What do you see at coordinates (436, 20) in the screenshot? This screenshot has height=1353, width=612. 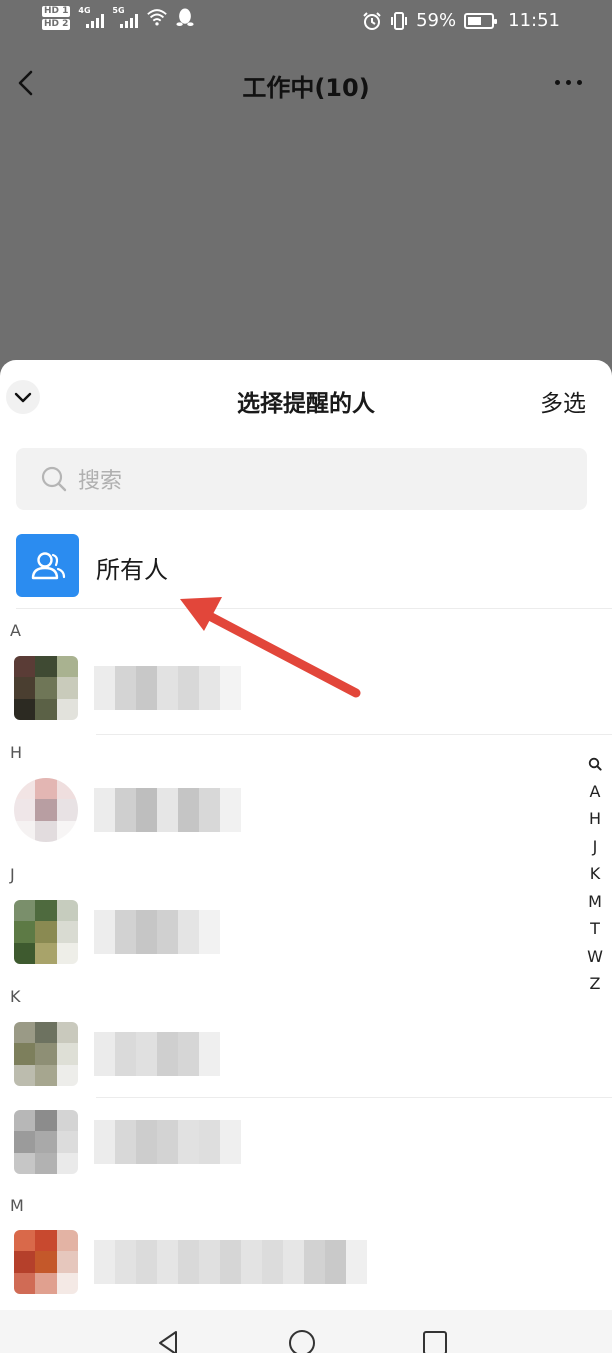 I see `battery-percent: 59%` at bounding box center [436, 20].